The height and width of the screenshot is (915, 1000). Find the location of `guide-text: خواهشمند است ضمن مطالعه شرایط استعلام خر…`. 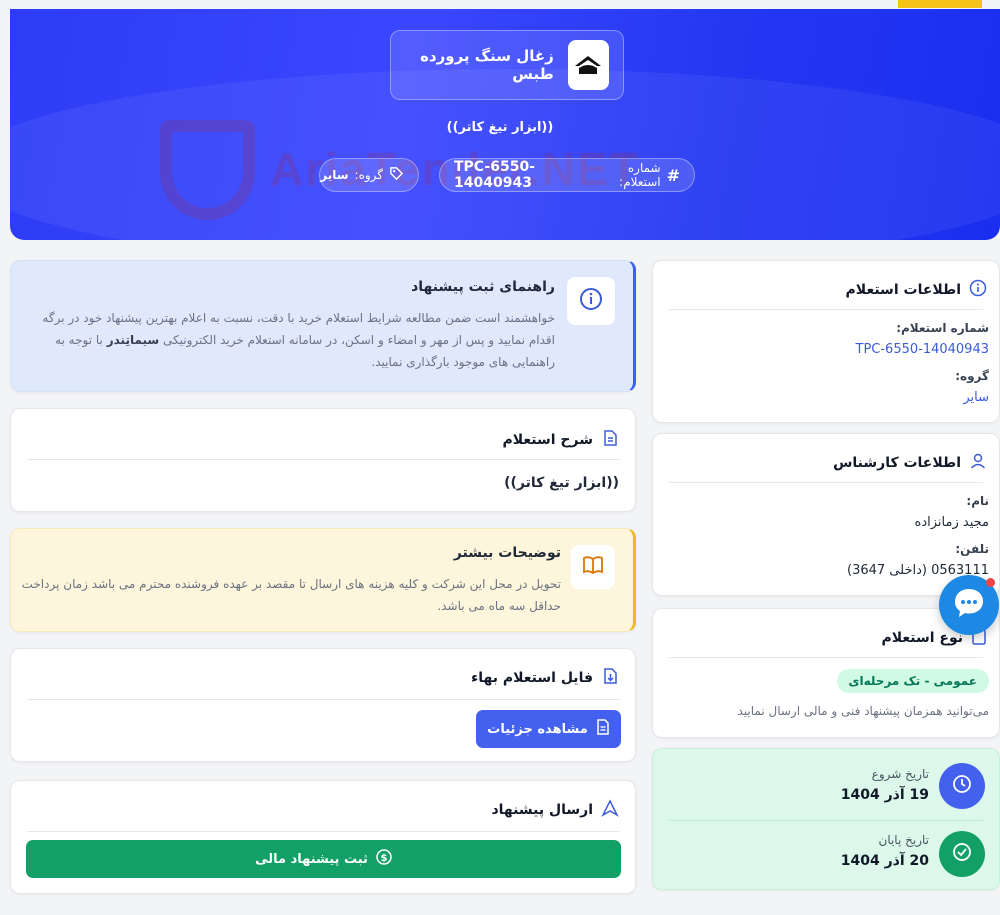

guide-text: خواهشمند است ضمن مطالعه شرایط استعلام خر… is located at coordinates (290, 340).